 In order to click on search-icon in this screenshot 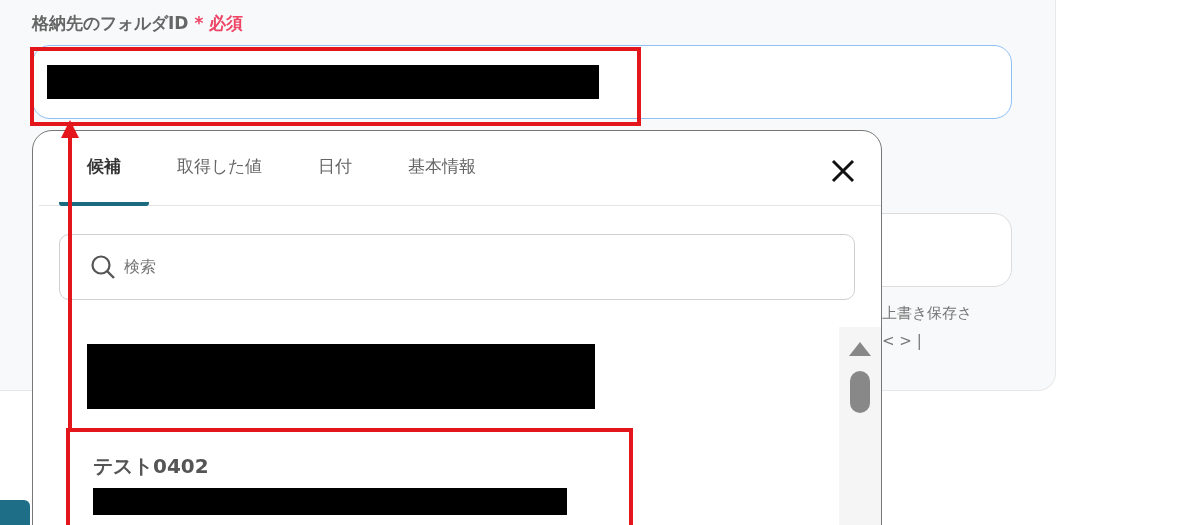, I will do `click(103, 267)`.